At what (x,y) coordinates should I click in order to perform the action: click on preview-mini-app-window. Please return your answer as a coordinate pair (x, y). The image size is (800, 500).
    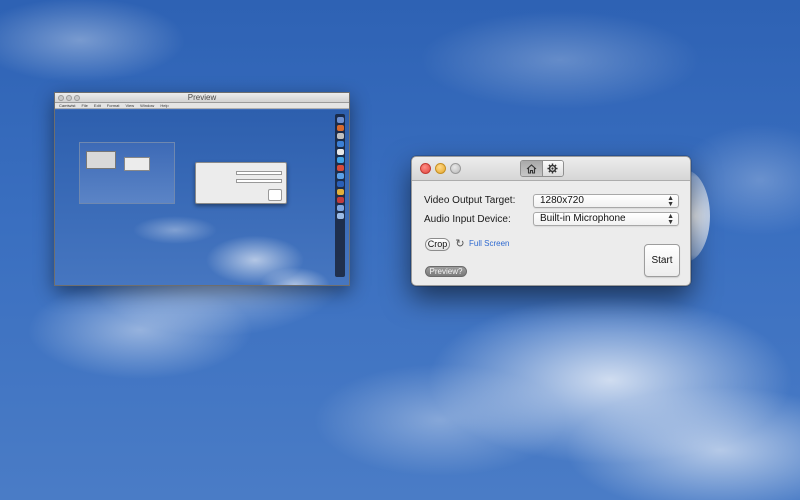
    Looking at the image, I should click on (241, 183).